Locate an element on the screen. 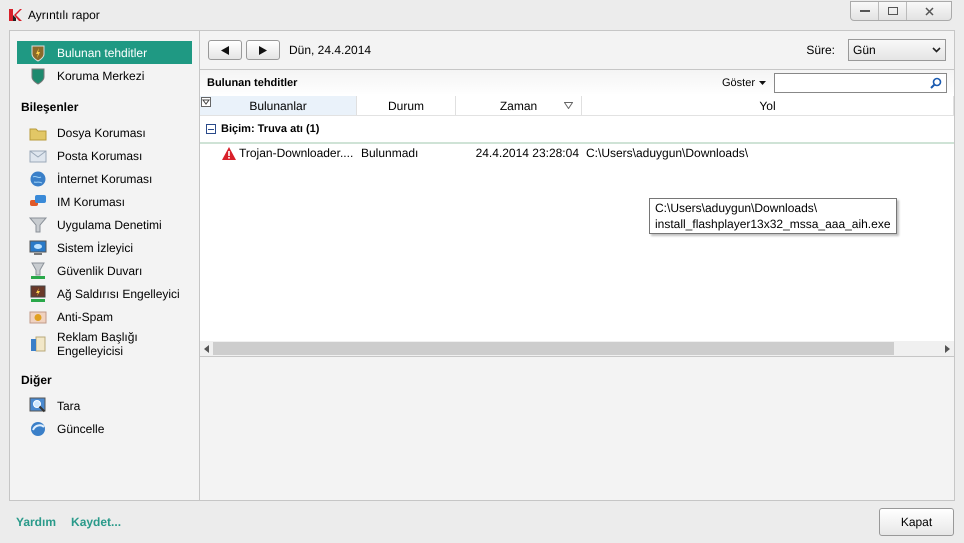  window-title: Ayrıntılı rapor is located at coordinates (64, 15).